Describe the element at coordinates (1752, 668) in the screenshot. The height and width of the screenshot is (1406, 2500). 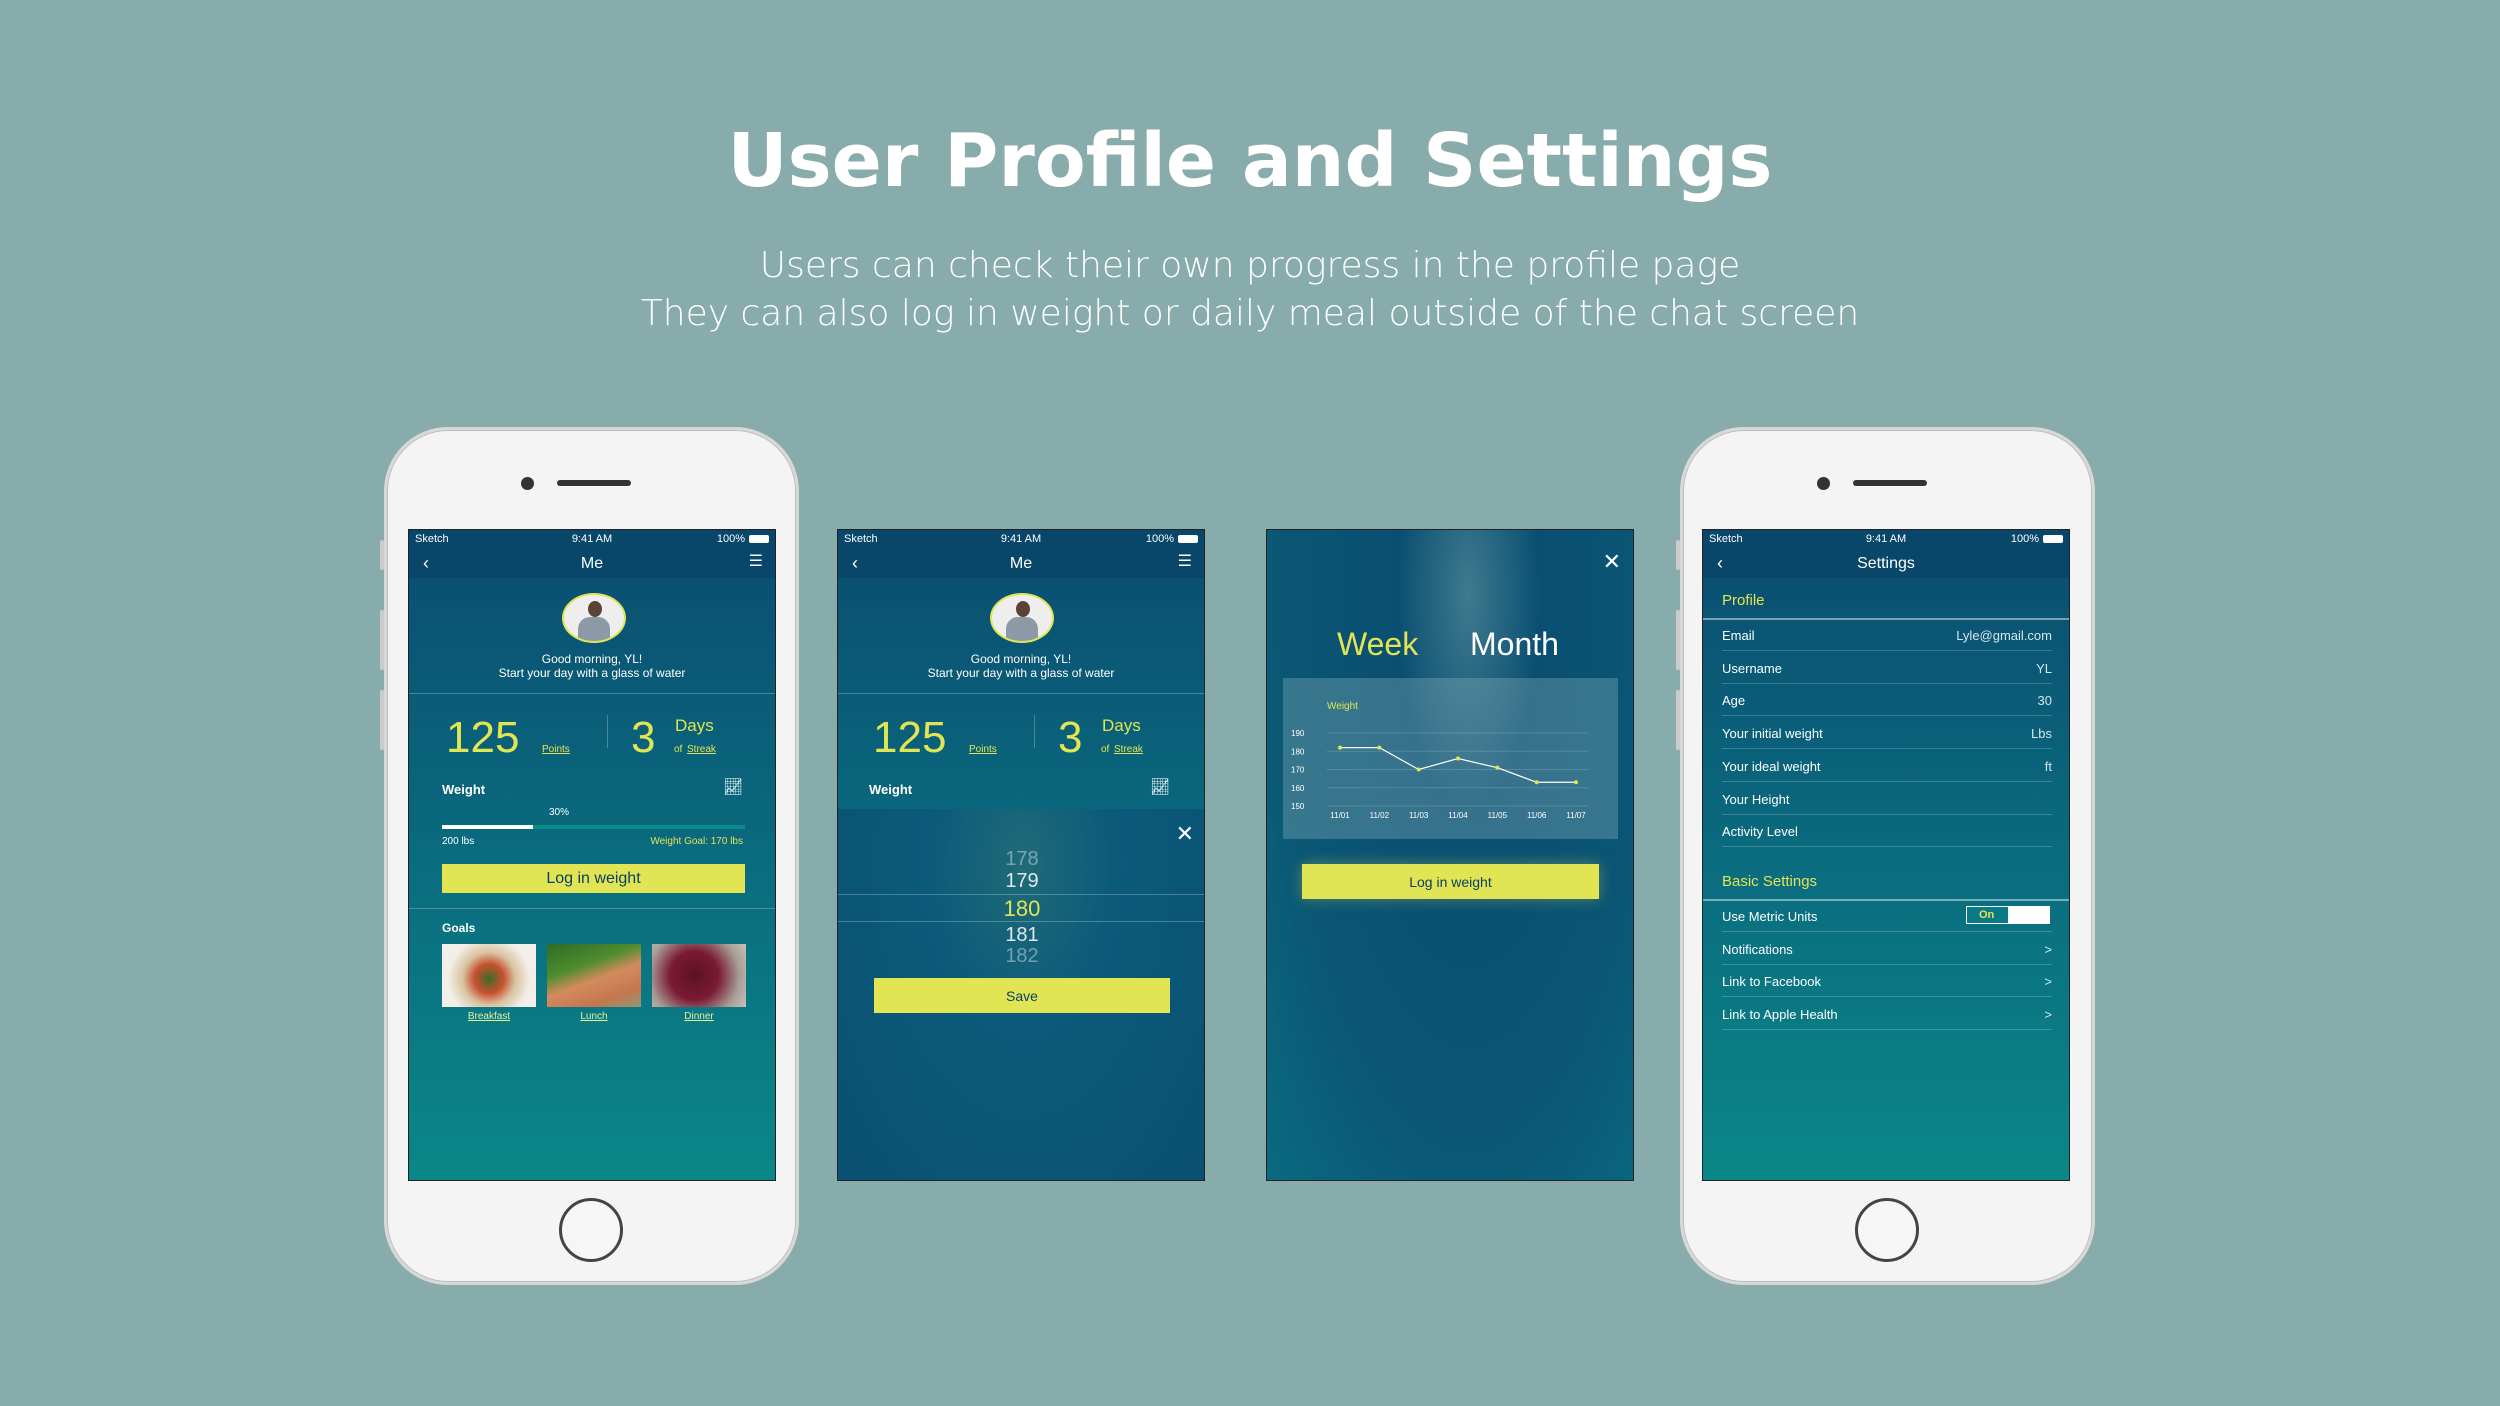
I see `setting-label: Username` at that location.